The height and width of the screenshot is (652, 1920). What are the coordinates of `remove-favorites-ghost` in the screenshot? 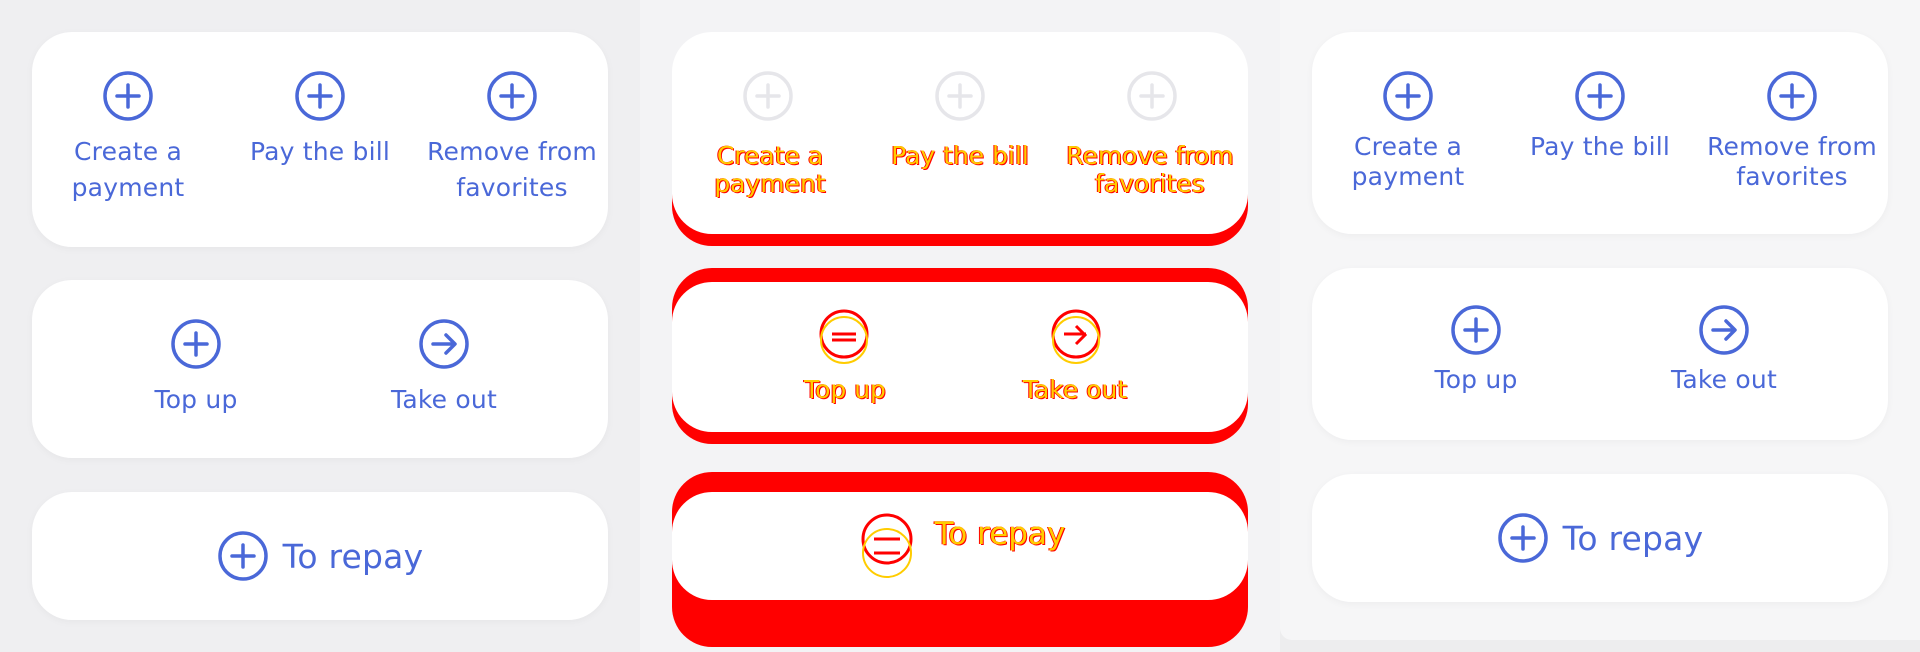 It's located at (1152, 96).